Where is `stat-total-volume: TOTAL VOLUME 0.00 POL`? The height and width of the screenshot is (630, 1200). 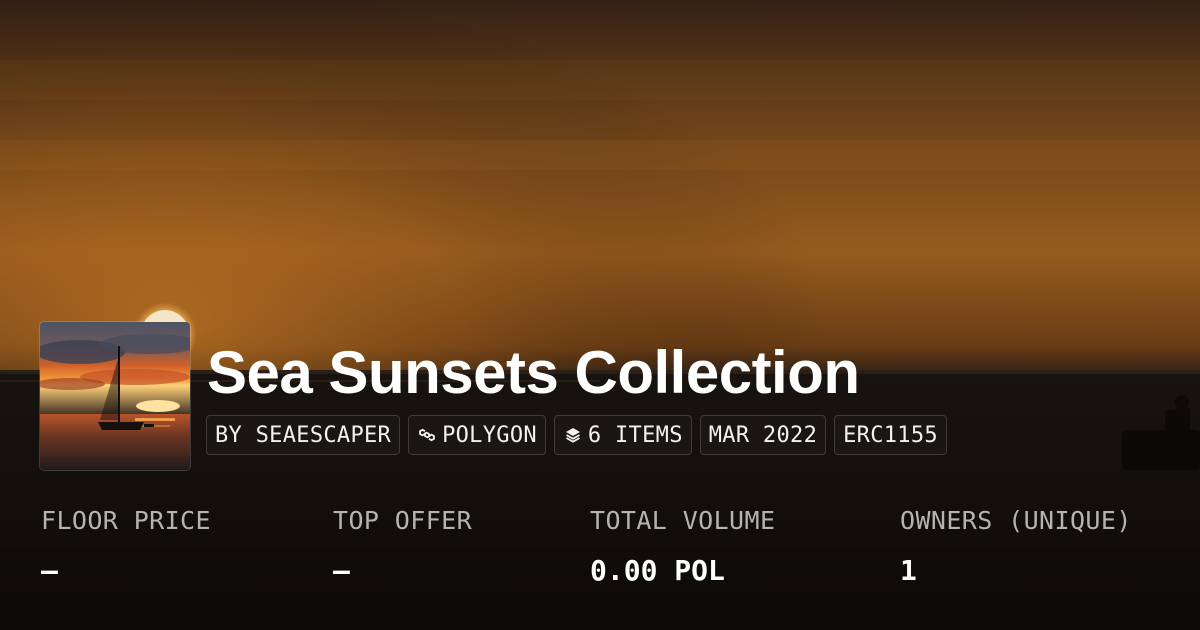
stat-total-volume: TOTAL VOLUME 0.00 POL is located at coordinates (682, 546).